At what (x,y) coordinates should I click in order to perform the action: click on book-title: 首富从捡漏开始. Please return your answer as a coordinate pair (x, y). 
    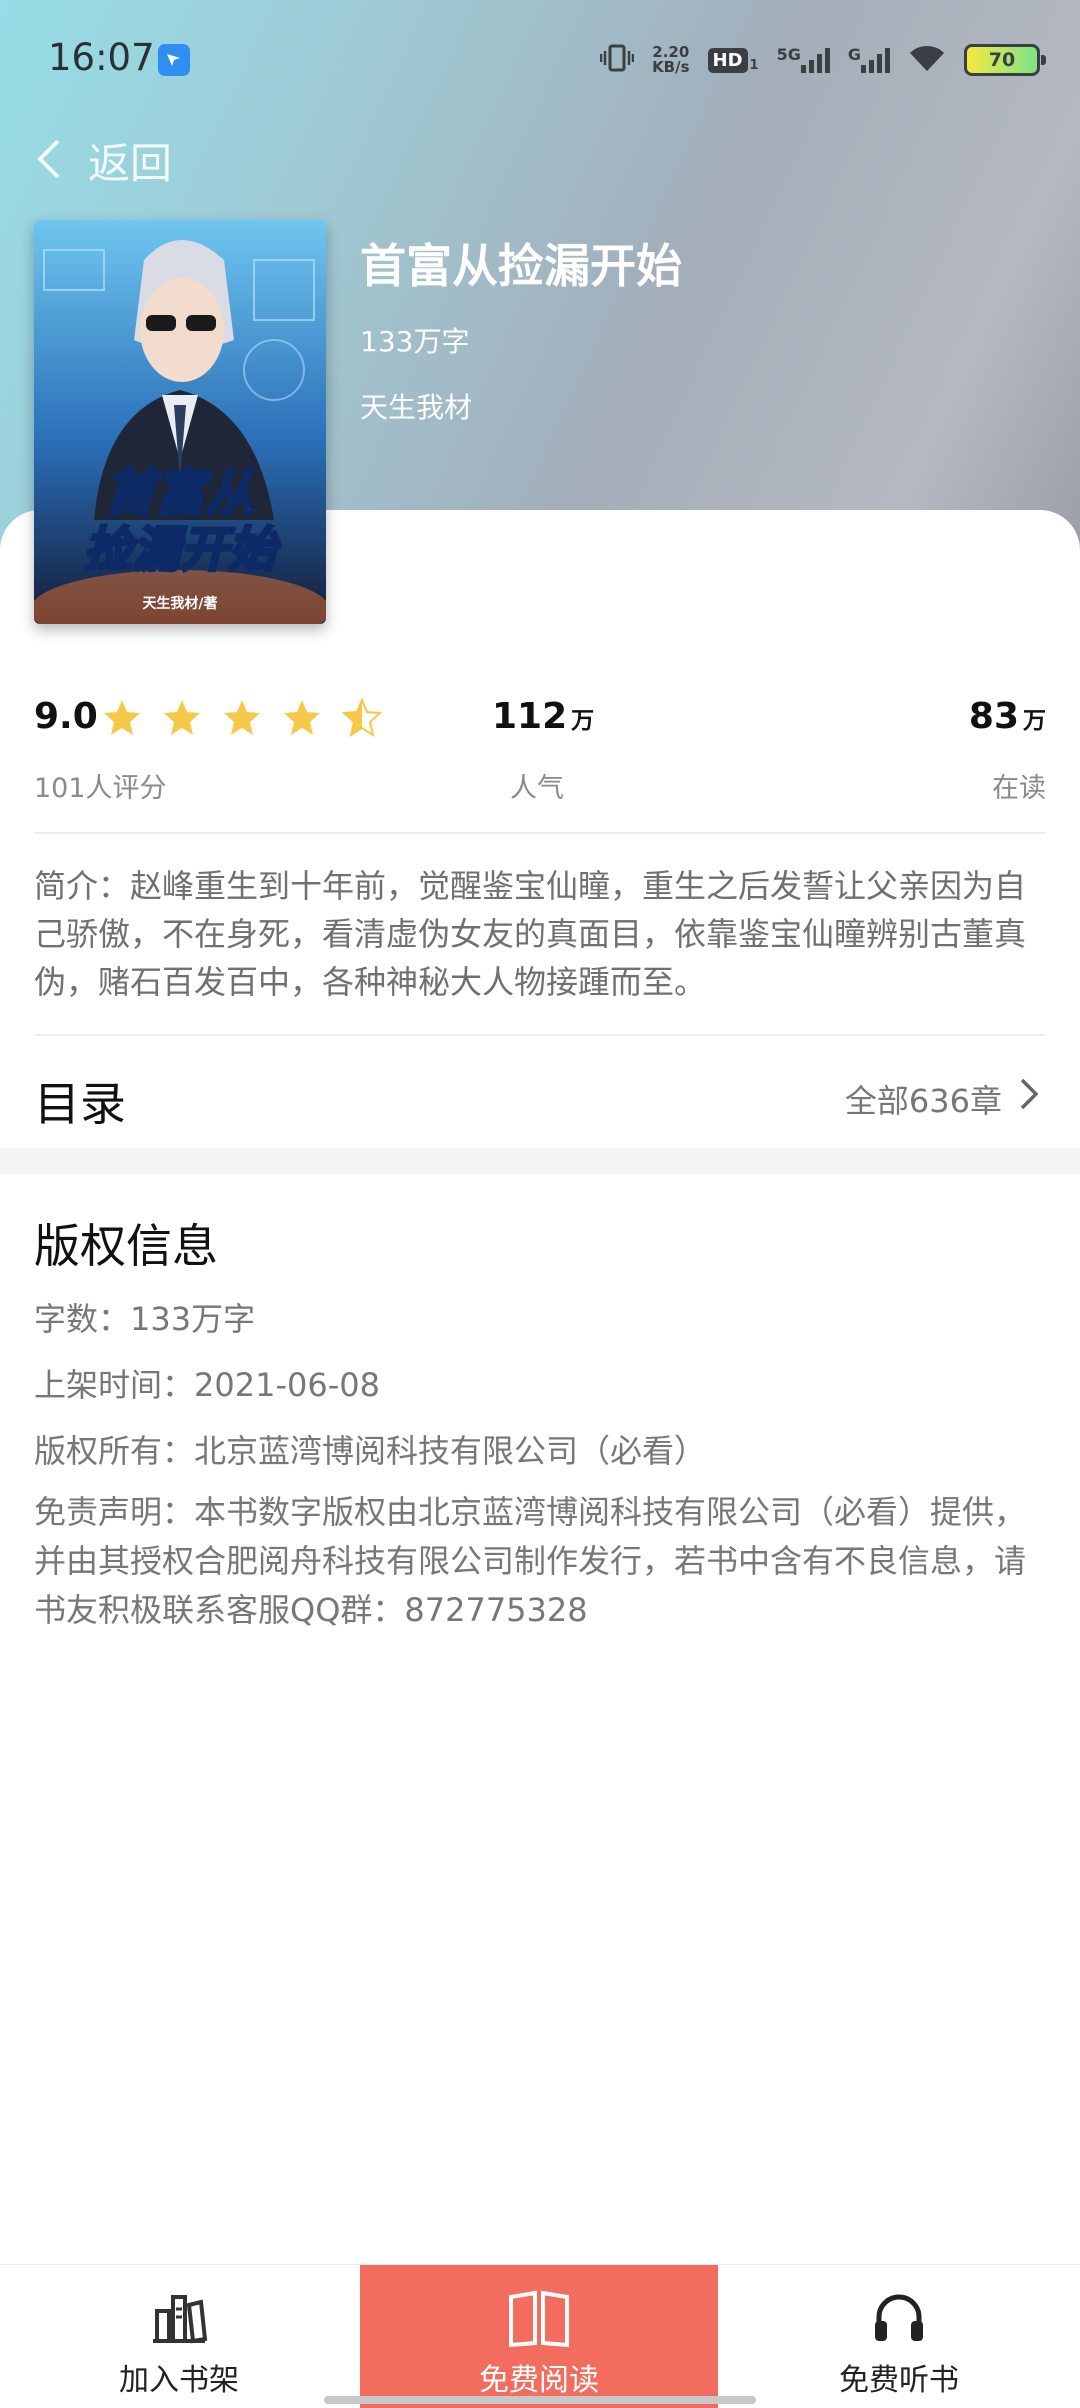
    Looking at the image, I should click on (521, 266).